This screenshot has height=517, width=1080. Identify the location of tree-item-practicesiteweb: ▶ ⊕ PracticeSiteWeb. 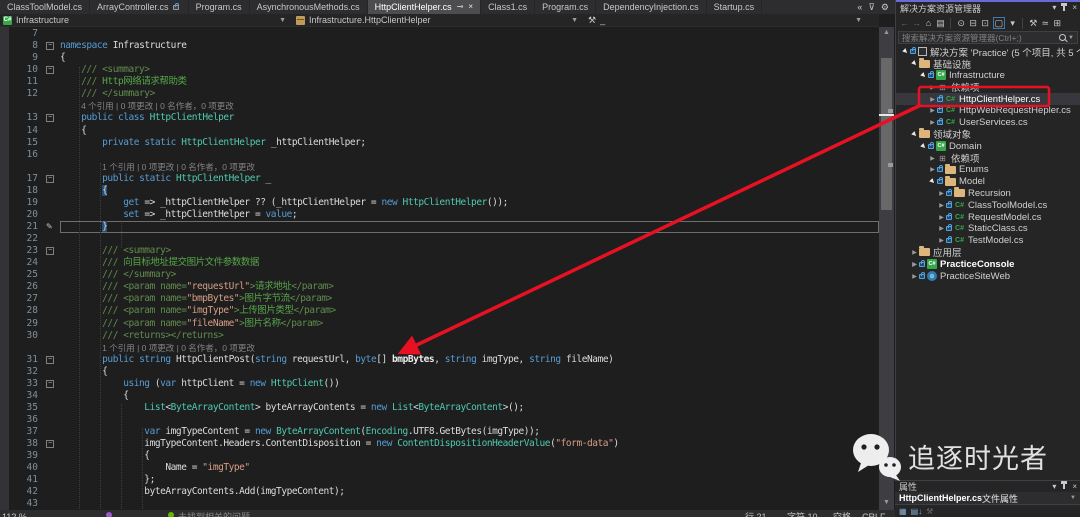
(988, 276).